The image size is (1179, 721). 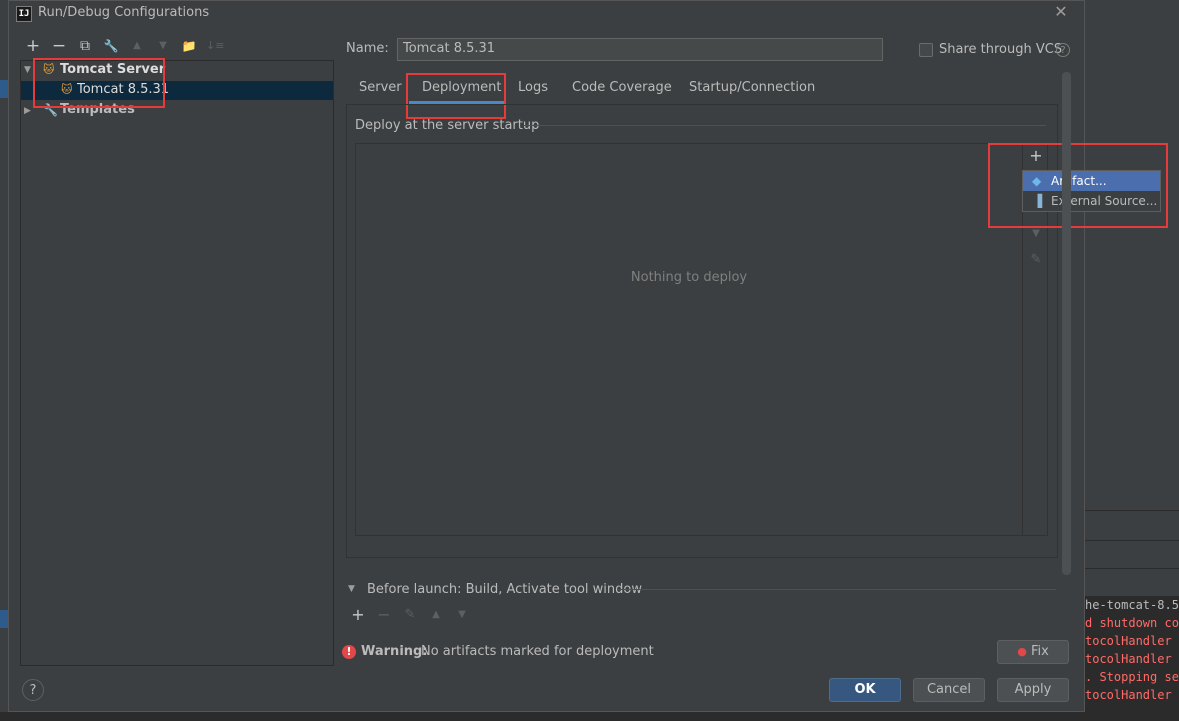 What do you see at coordinates (33, 690) in the screenshot?
I see `help-button: ?` at bounding box center [33, 690].